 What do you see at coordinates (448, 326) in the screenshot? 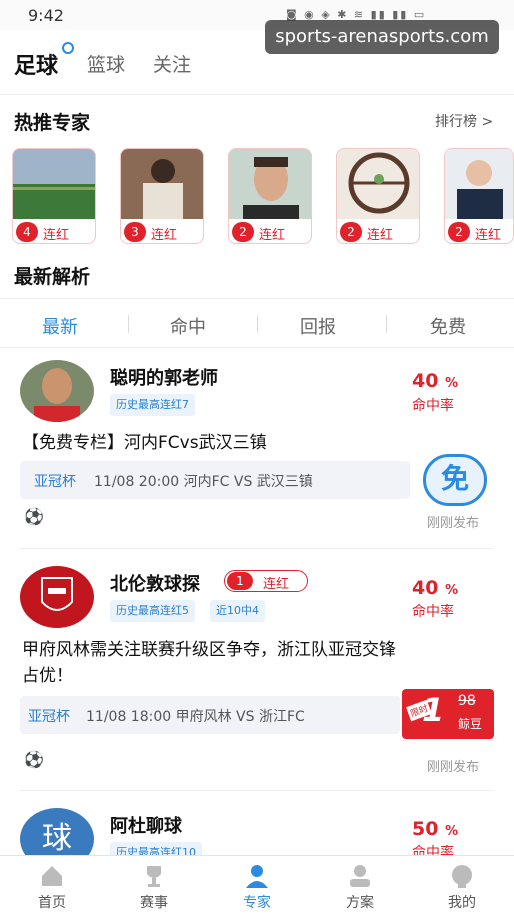
I see `filter-free: 免费` at bounding box center [448, 326].